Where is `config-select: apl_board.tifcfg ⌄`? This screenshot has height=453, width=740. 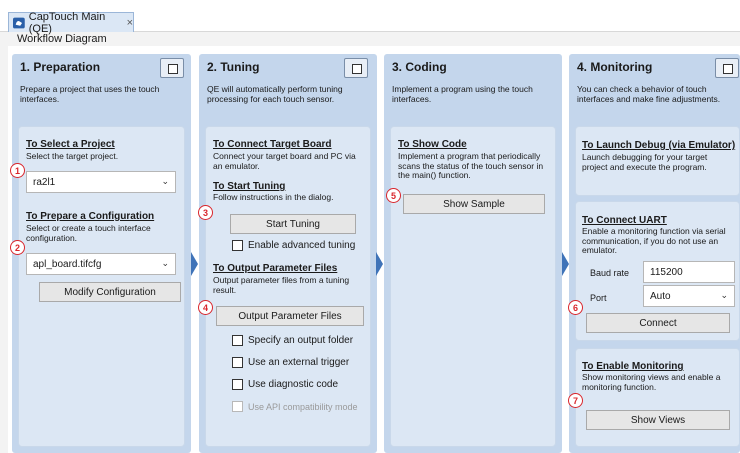
config-select: apl_board.tifcfg ⌄ is located at coordinates (101, 264).